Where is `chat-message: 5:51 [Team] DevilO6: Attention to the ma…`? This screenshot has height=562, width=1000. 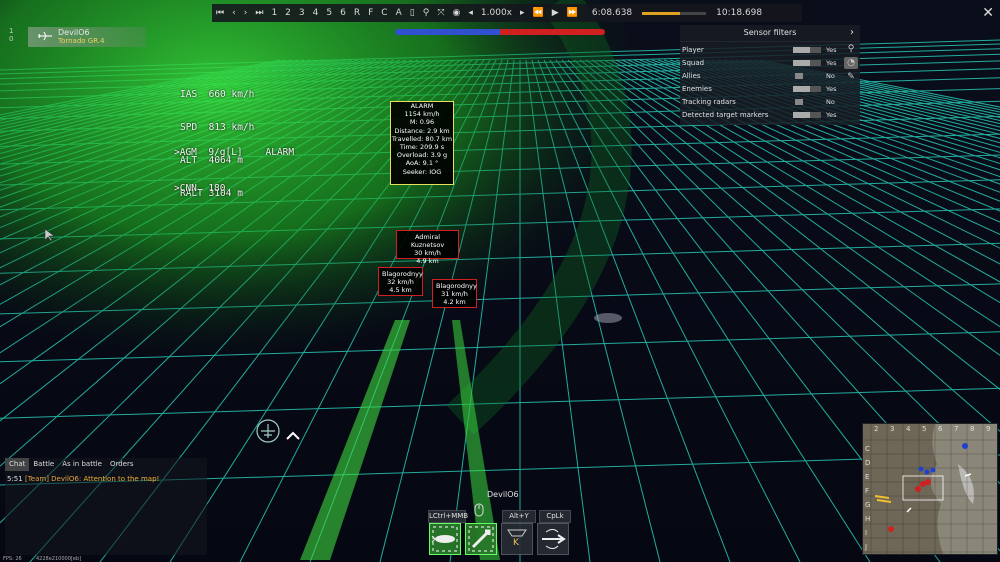
chat-message: 5:51 [Team] DevilO6: Attention to the ma… is located at coordinates (106, 479).